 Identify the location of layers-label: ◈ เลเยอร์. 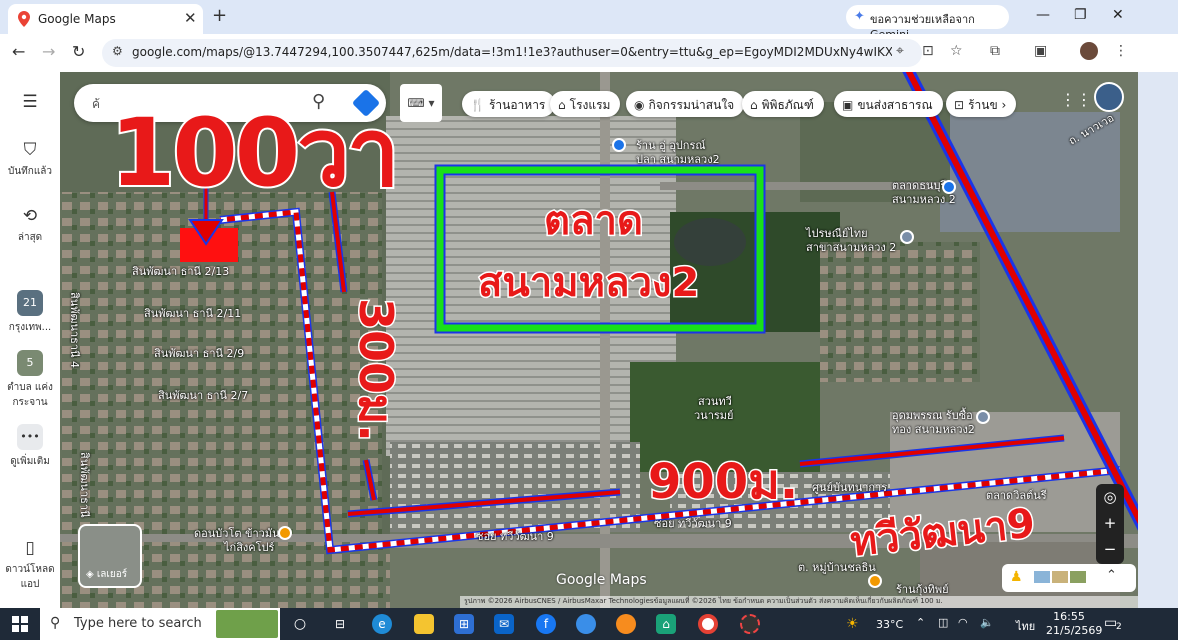
(106, 574).